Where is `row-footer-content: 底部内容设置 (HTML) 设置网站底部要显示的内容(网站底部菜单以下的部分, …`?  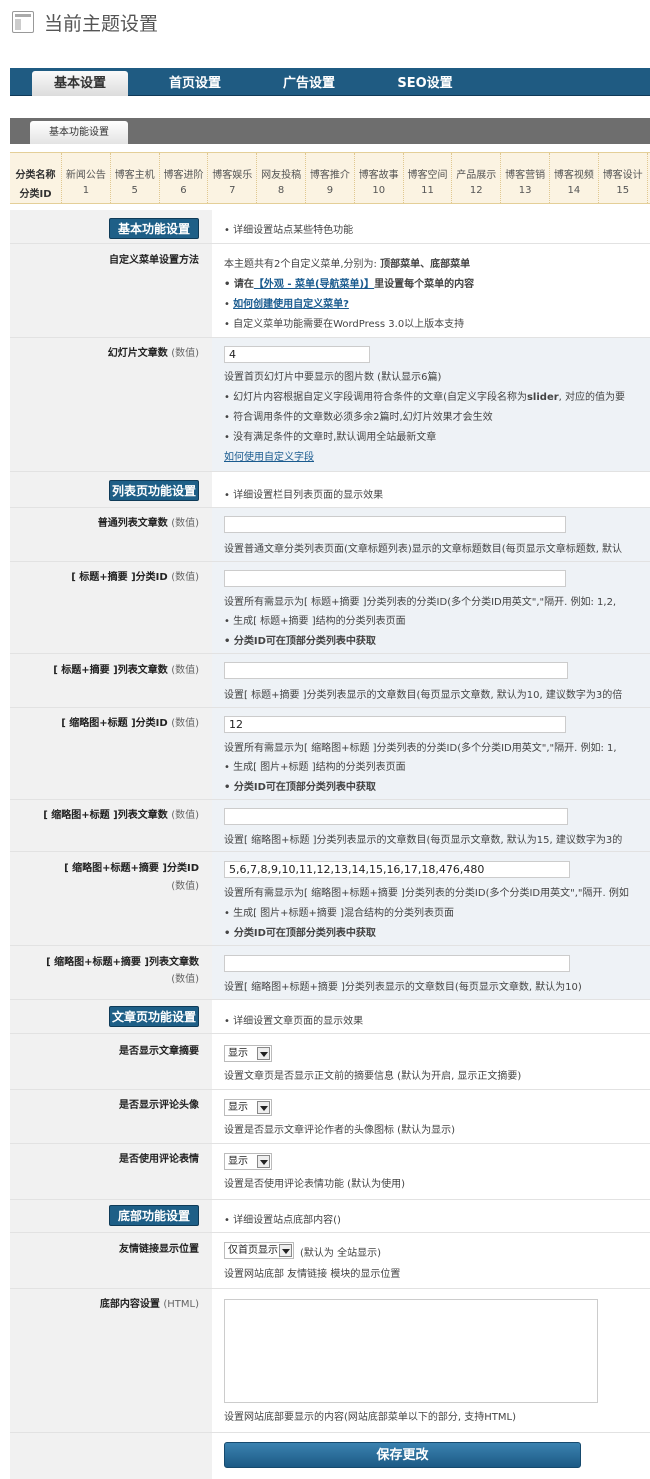
row-footer-content: 底部内容设置 (HTML) 设置网站底部要显示的内容(网站底部菜单以下的部分, … is located at coordinates (330, 1361).